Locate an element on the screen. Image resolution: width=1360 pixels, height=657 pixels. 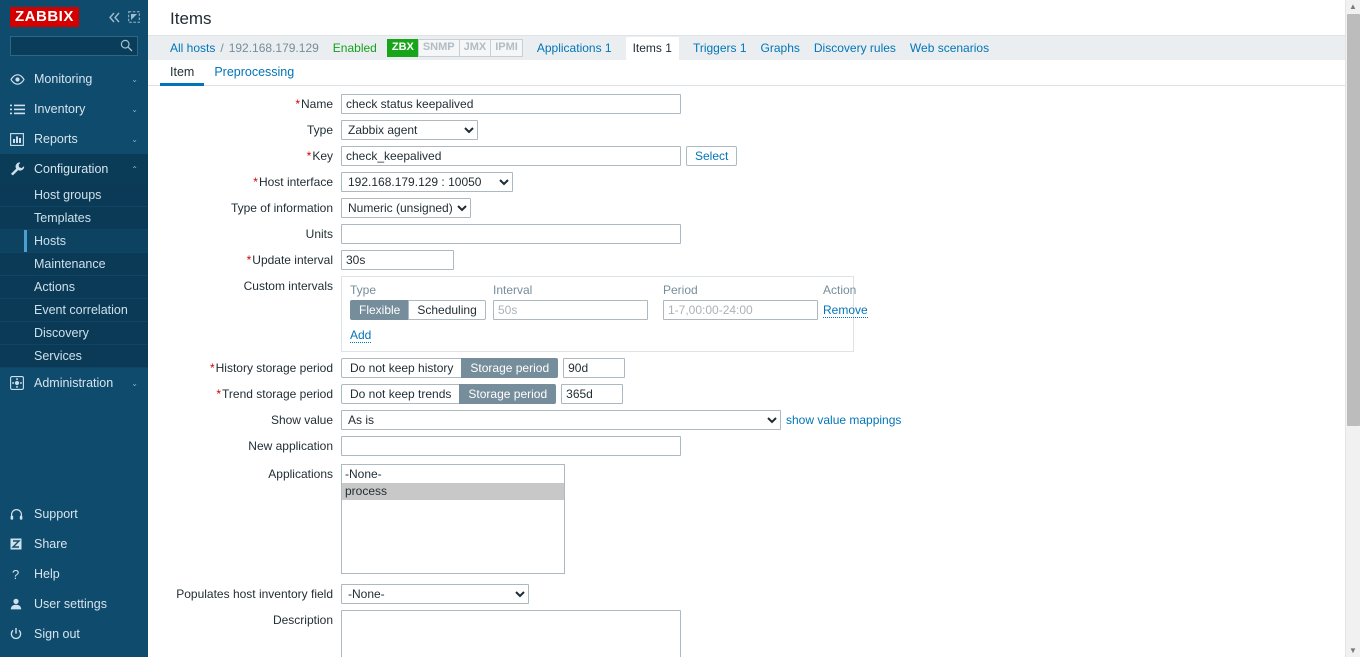
sidebar-item-label: User settings is located at coordinates (70, 604).